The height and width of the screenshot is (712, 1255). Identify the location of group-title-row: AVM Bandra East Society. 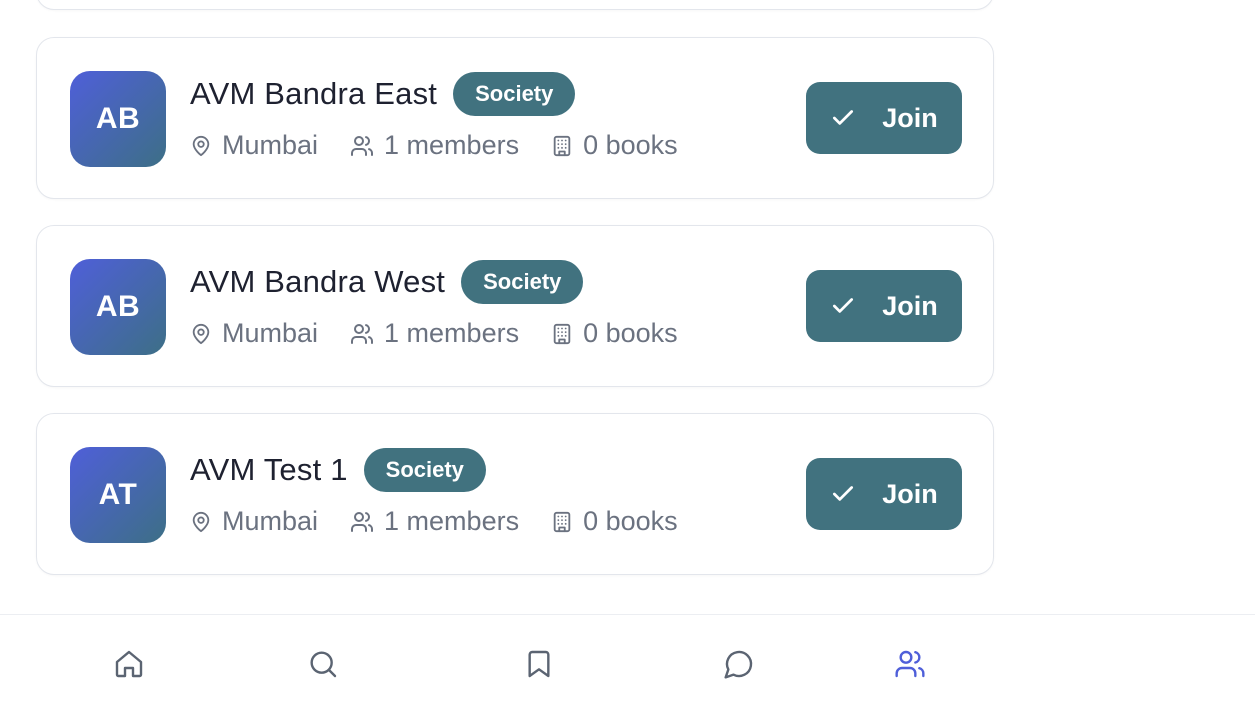
(383, 94).